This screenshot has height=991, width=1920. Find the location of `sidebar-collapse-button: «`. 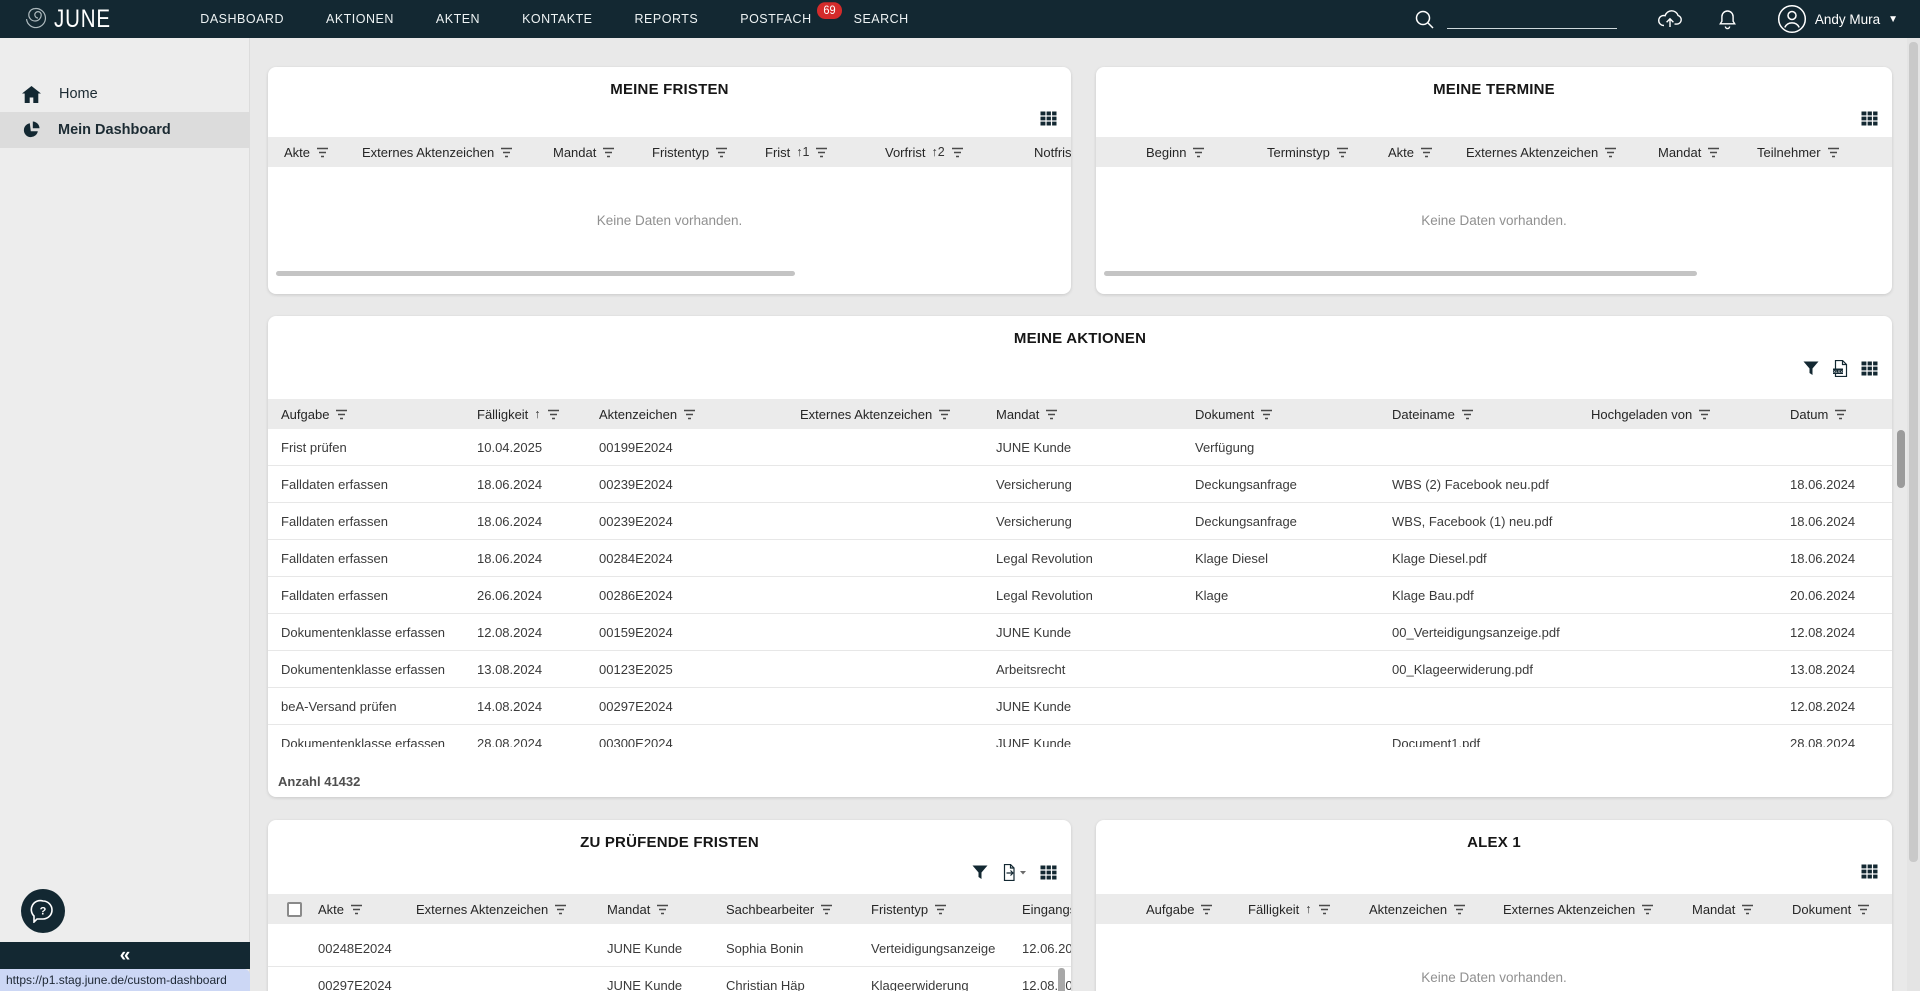

sidebar-collapse-button: « is located at coordinates (125, 955).